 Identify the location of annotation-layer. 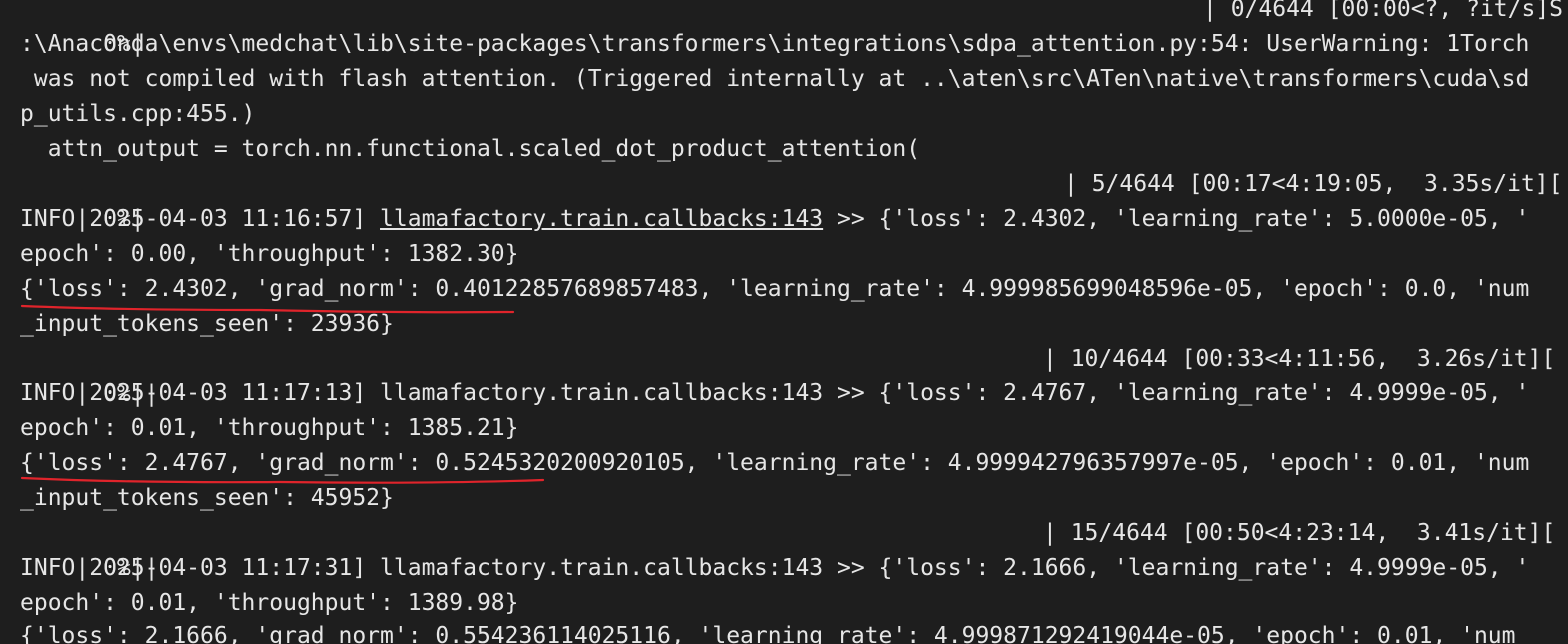
(282, 394).